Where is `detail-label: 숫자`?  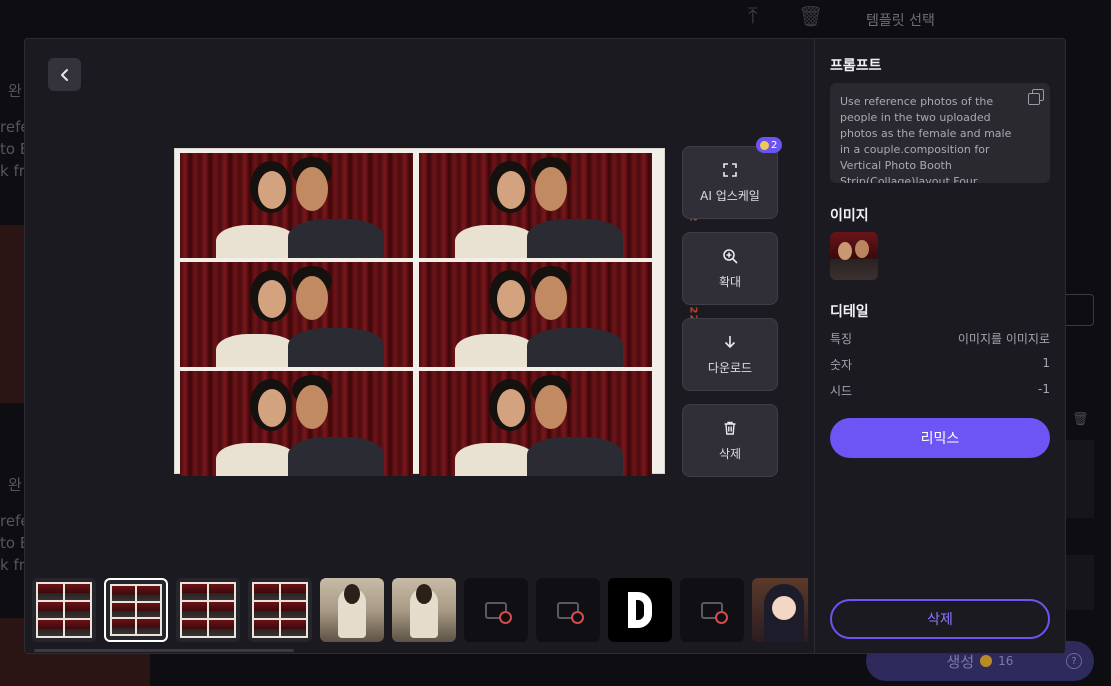
detail-label: 숫자 is located at coordinates (841, 365).